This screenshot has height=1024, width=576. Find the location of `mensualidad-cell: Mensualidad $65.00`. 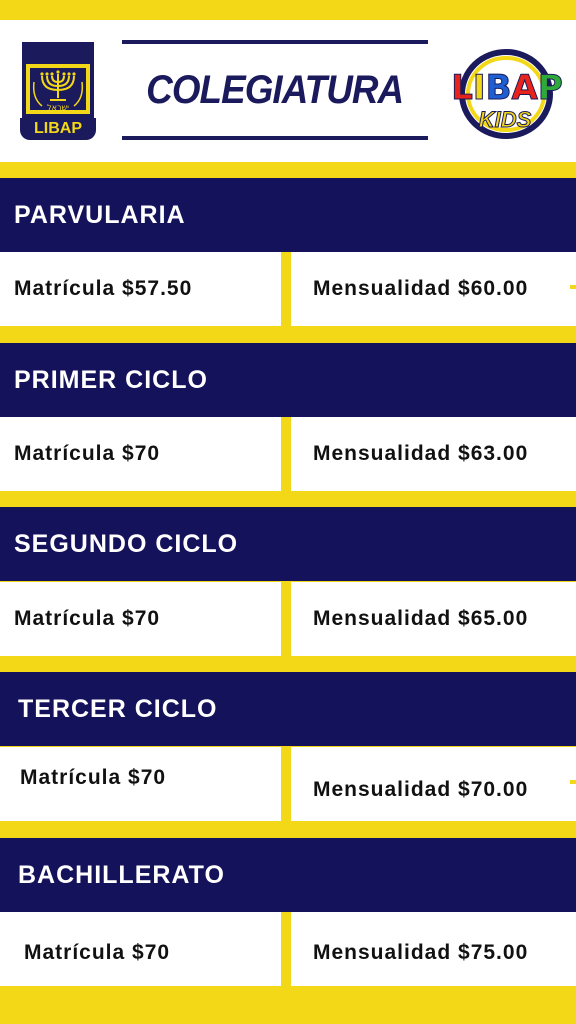

mensualidad-cell: Mensualidad $65.00 is located at coordinates (433, 619).